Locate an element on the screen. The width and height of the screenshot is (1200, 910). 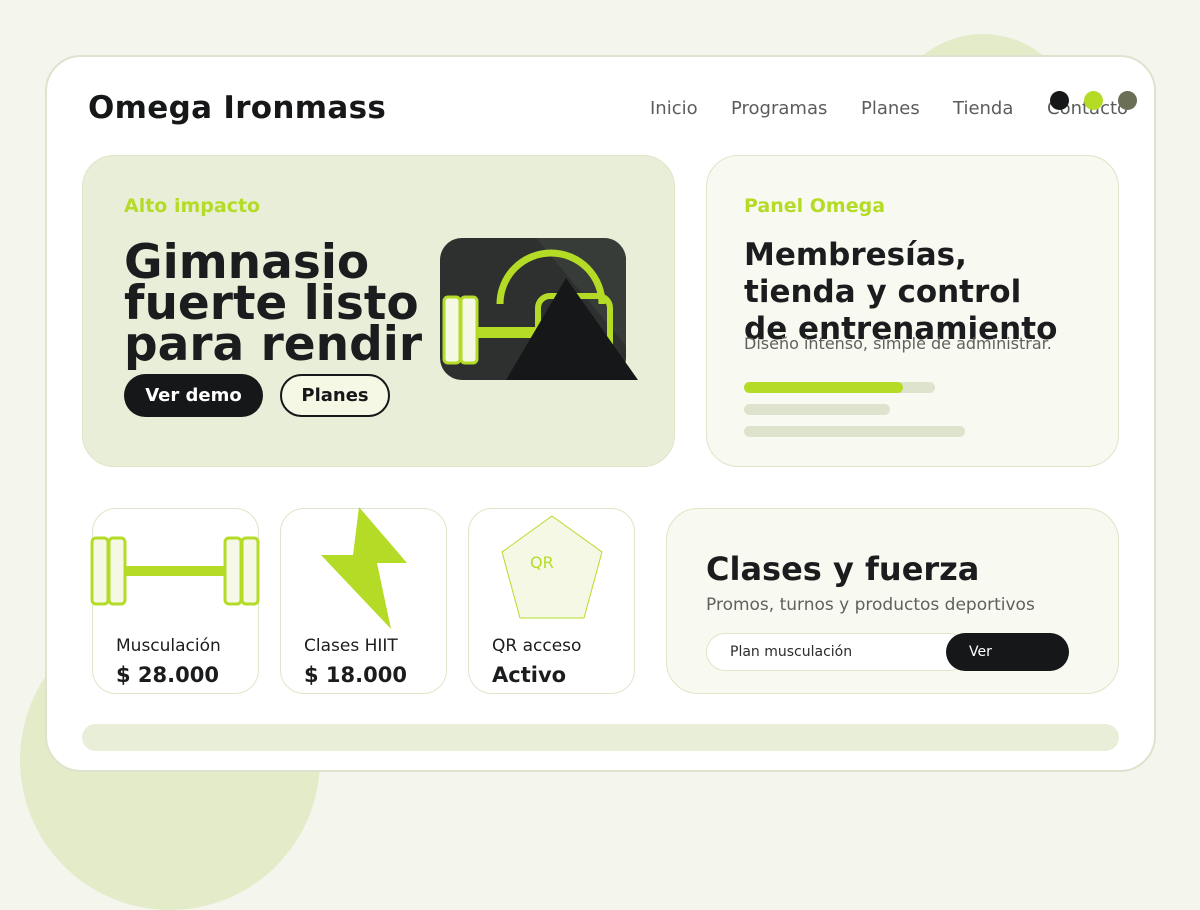
qr-icon: QR is located at coordinates (552, 567).